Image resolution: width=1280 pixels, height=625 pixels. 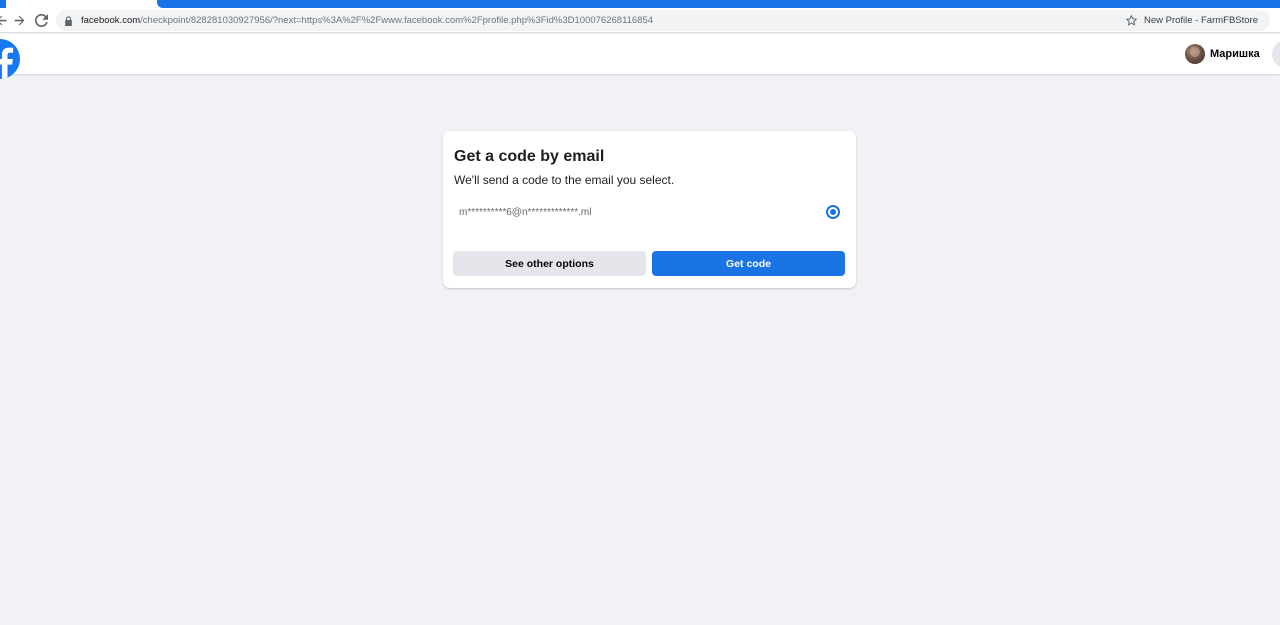 I want to click on arrow-left-icon, so click(x=3, y=20).